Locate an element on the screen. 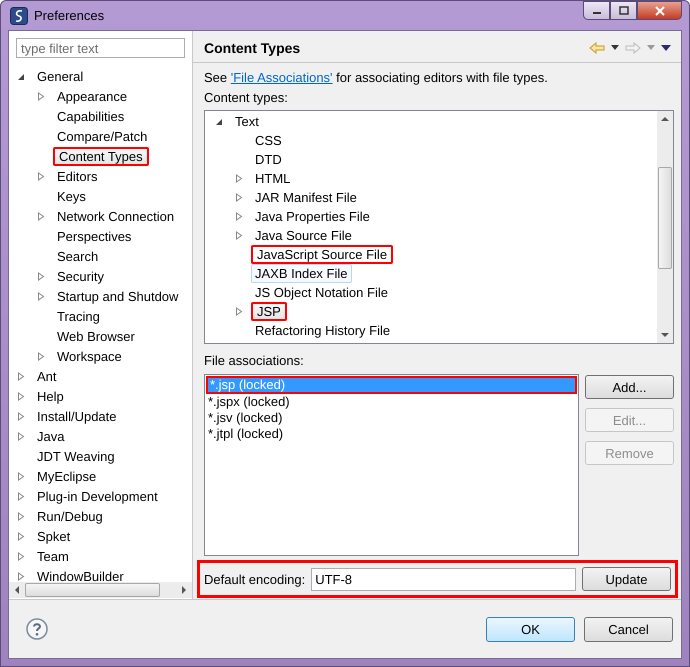 The image size is (690, 667). tree-item: MyEclipse is located at coordinates (66, 476).